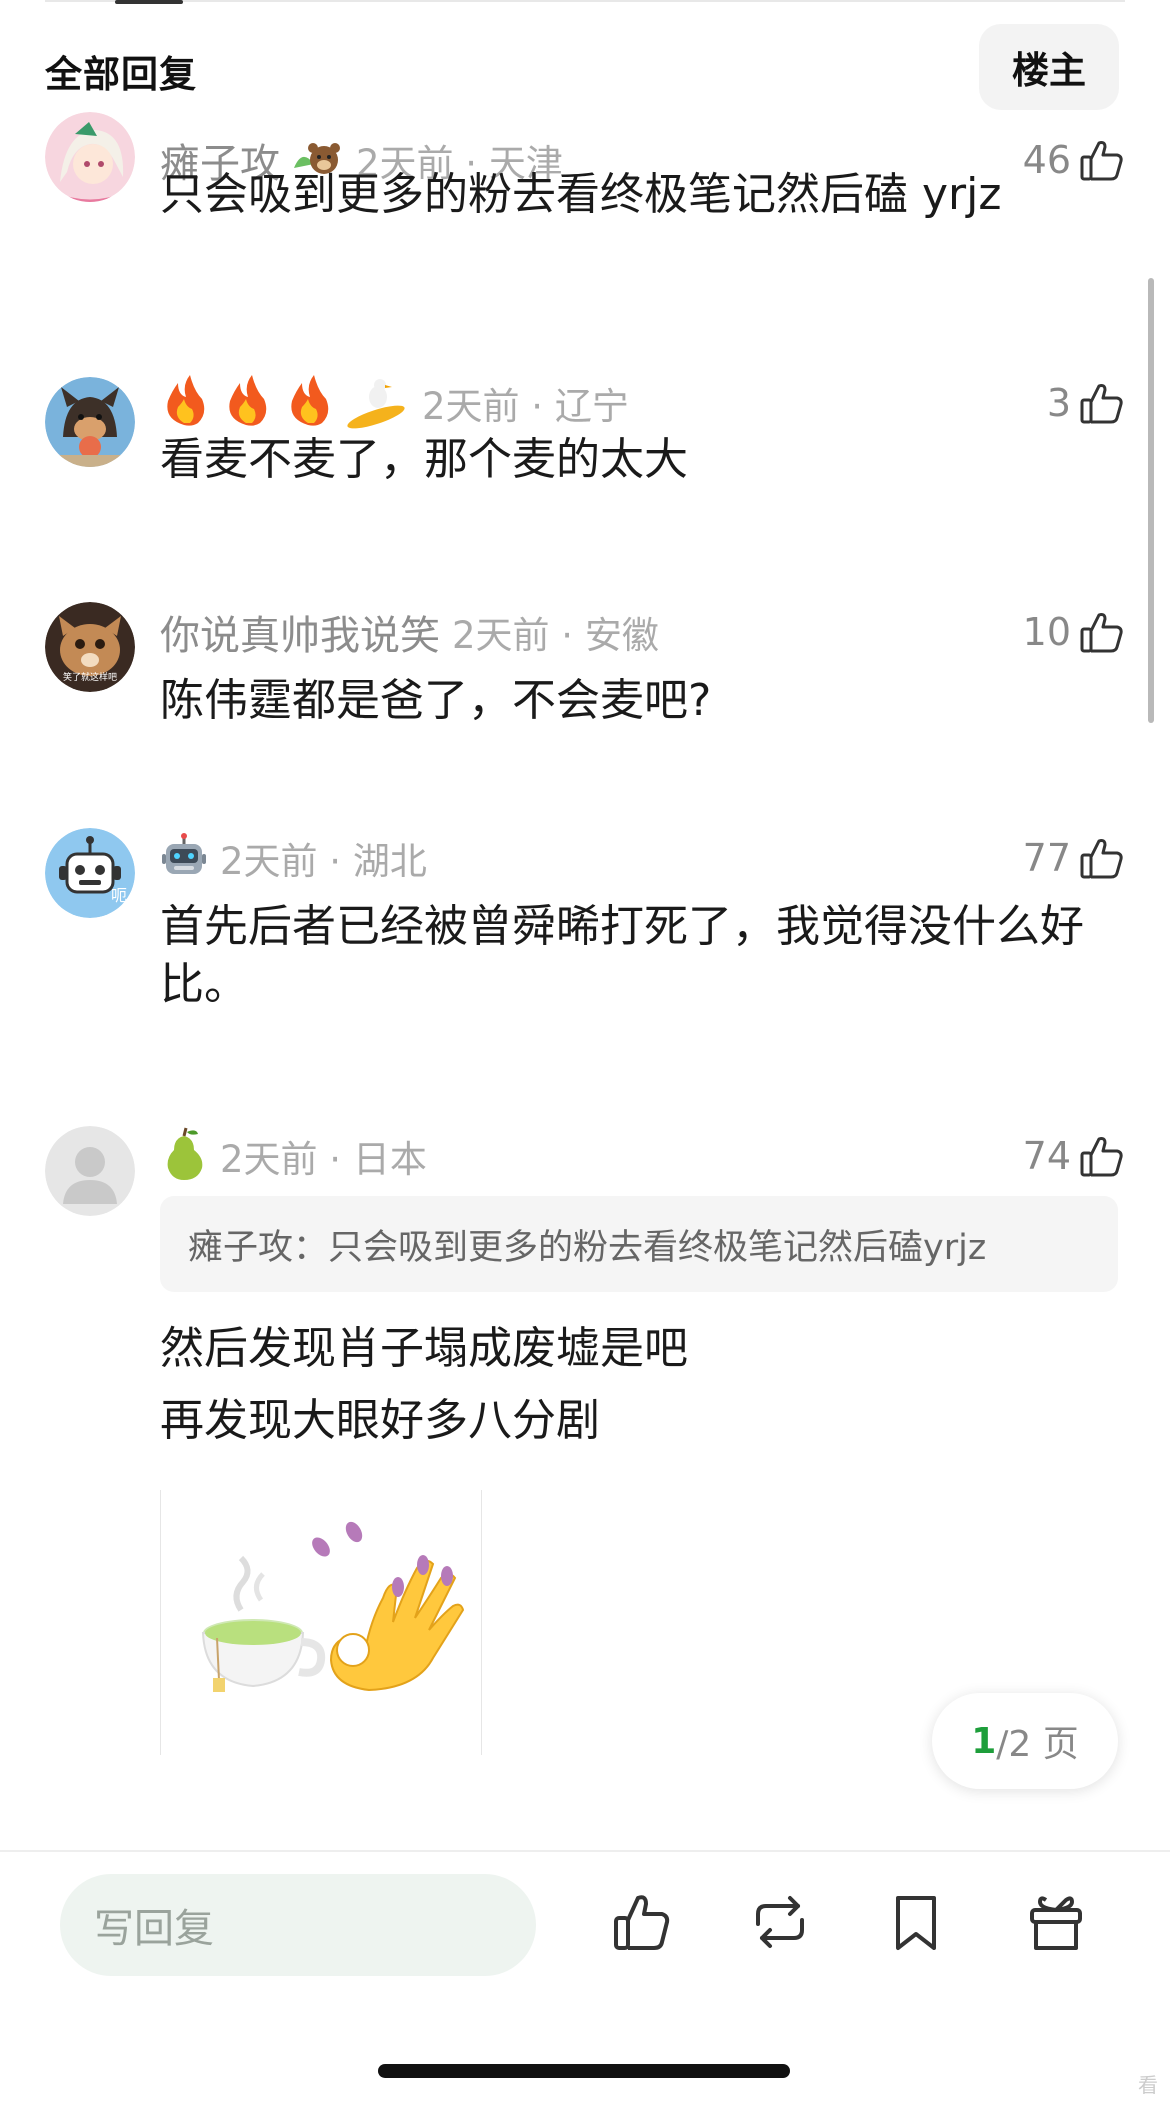 This screenshot has height=2110, width=1170. What do you see at coordinates (149, 2) in the screenshot?
I see `tab-indicator` at bounding box center [149, 2].